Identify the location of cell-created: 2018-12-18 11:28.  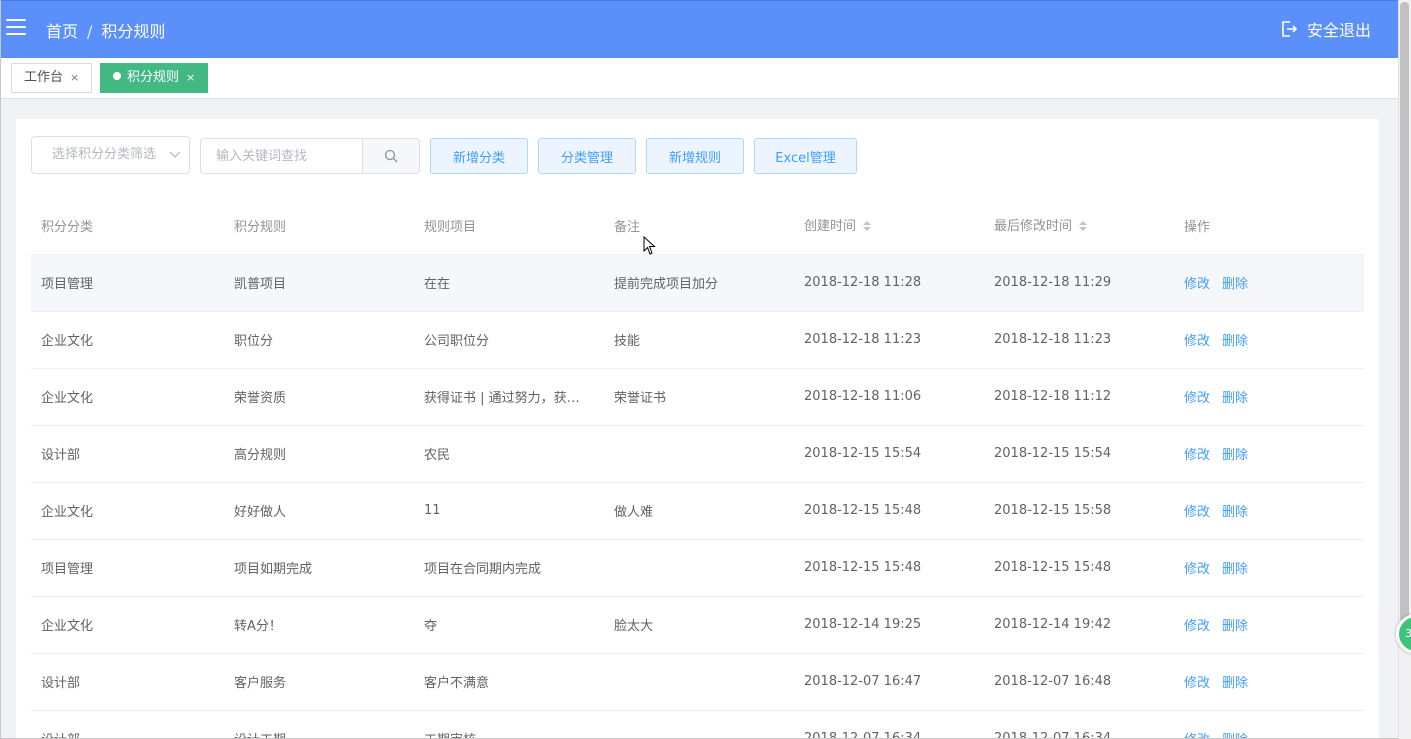
(889, 283).